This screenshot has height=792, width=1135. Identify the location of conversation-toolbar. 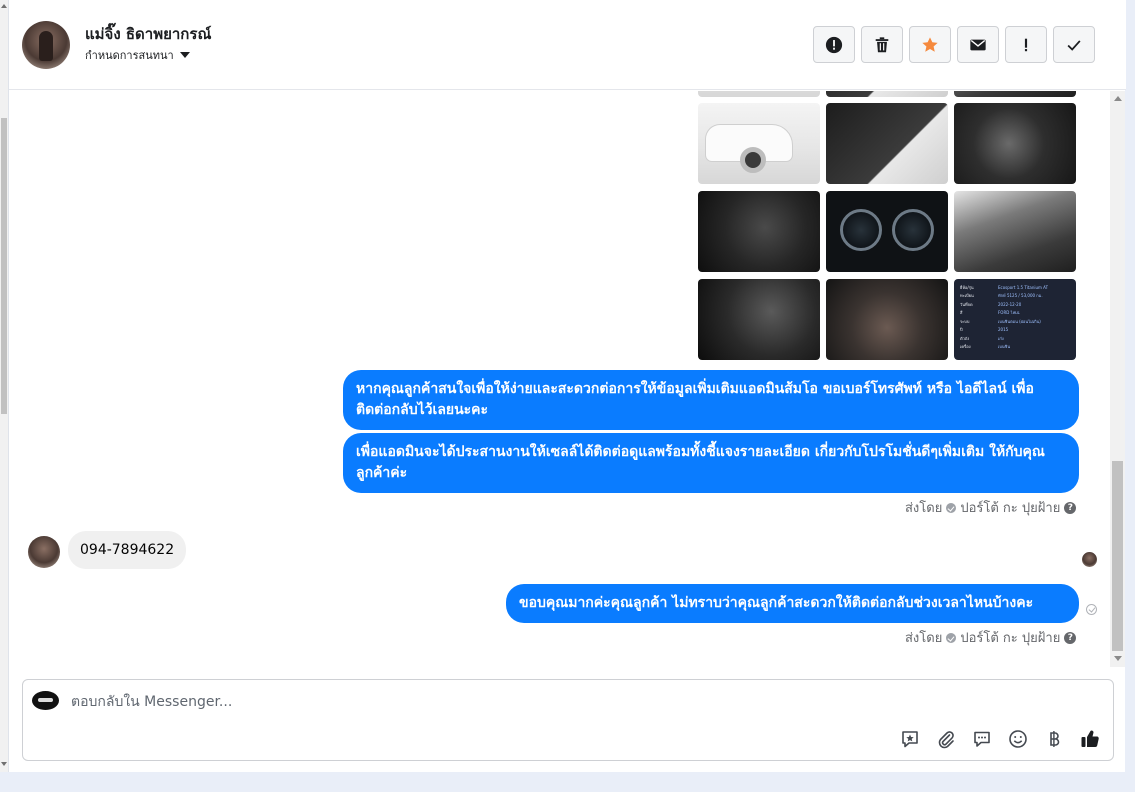
(954, 44).